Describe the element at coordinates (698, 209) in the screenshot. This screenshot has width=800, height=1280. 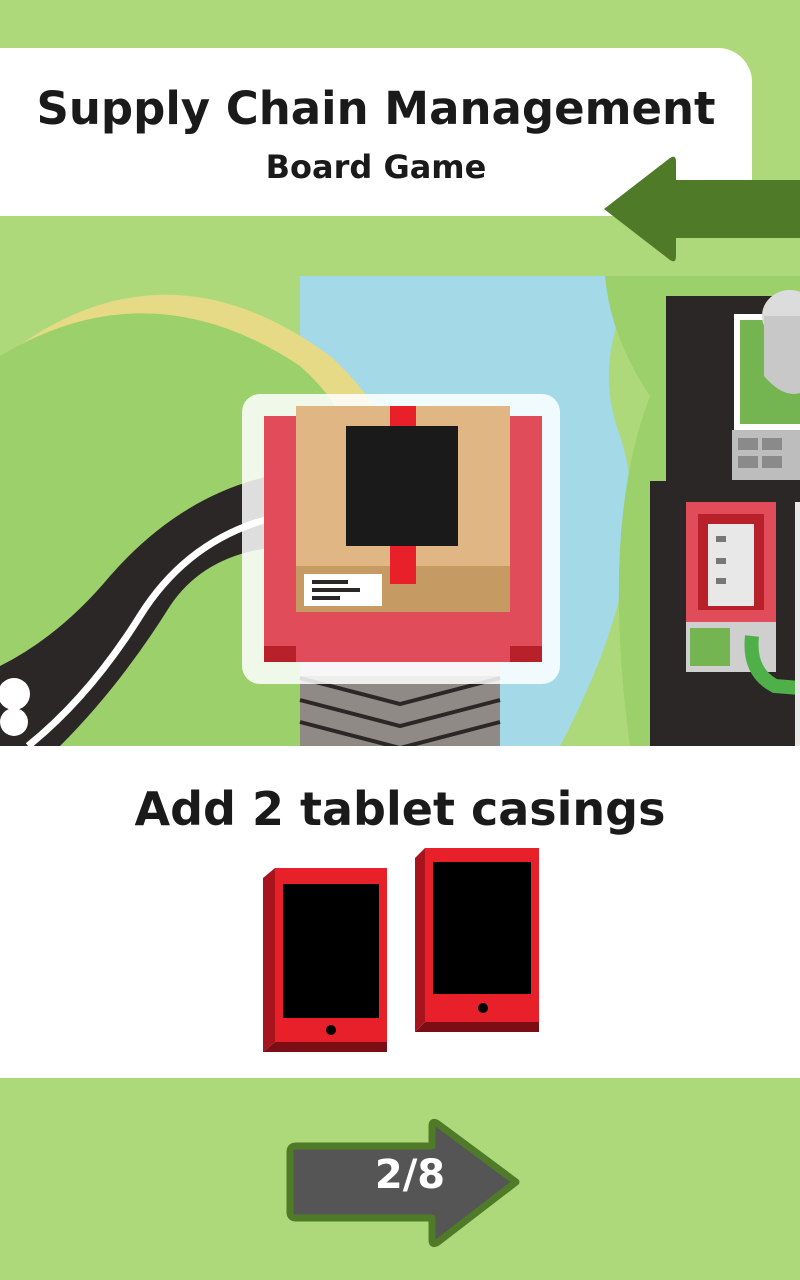
I see `back-arrow-icon` at that location.